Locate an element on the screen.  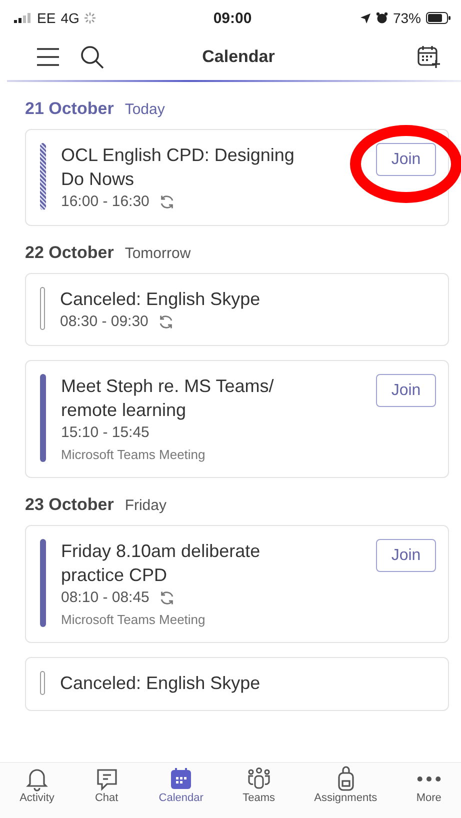
people-icon is located at coordinates (259, 779).